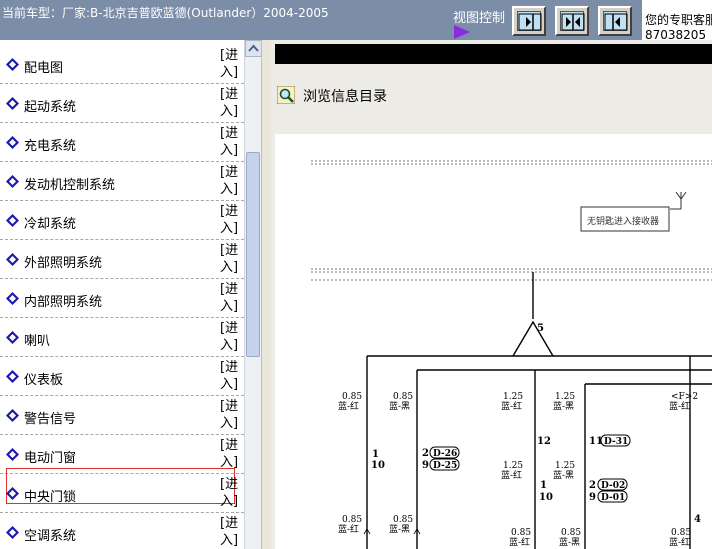  Describe the element at coordinates (165, 13) in the screenshot. I see `vehicle-label: 当前车型：厂家:B-北京吉普欧蓝德(Outlander）2004-2005` at that location.